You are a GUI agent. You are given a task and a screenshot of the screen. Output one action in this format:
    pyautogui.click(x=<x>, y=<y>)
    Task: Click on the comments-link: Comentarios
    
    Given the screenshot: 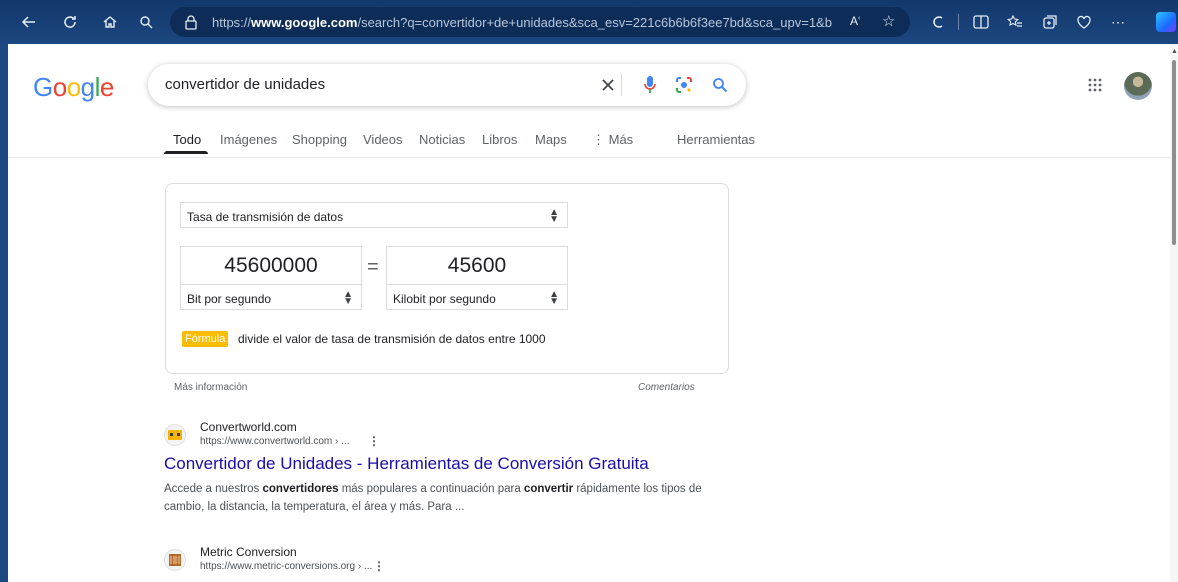 What is the action you would take?
    pyautogui.click(x=666, y=387)
    